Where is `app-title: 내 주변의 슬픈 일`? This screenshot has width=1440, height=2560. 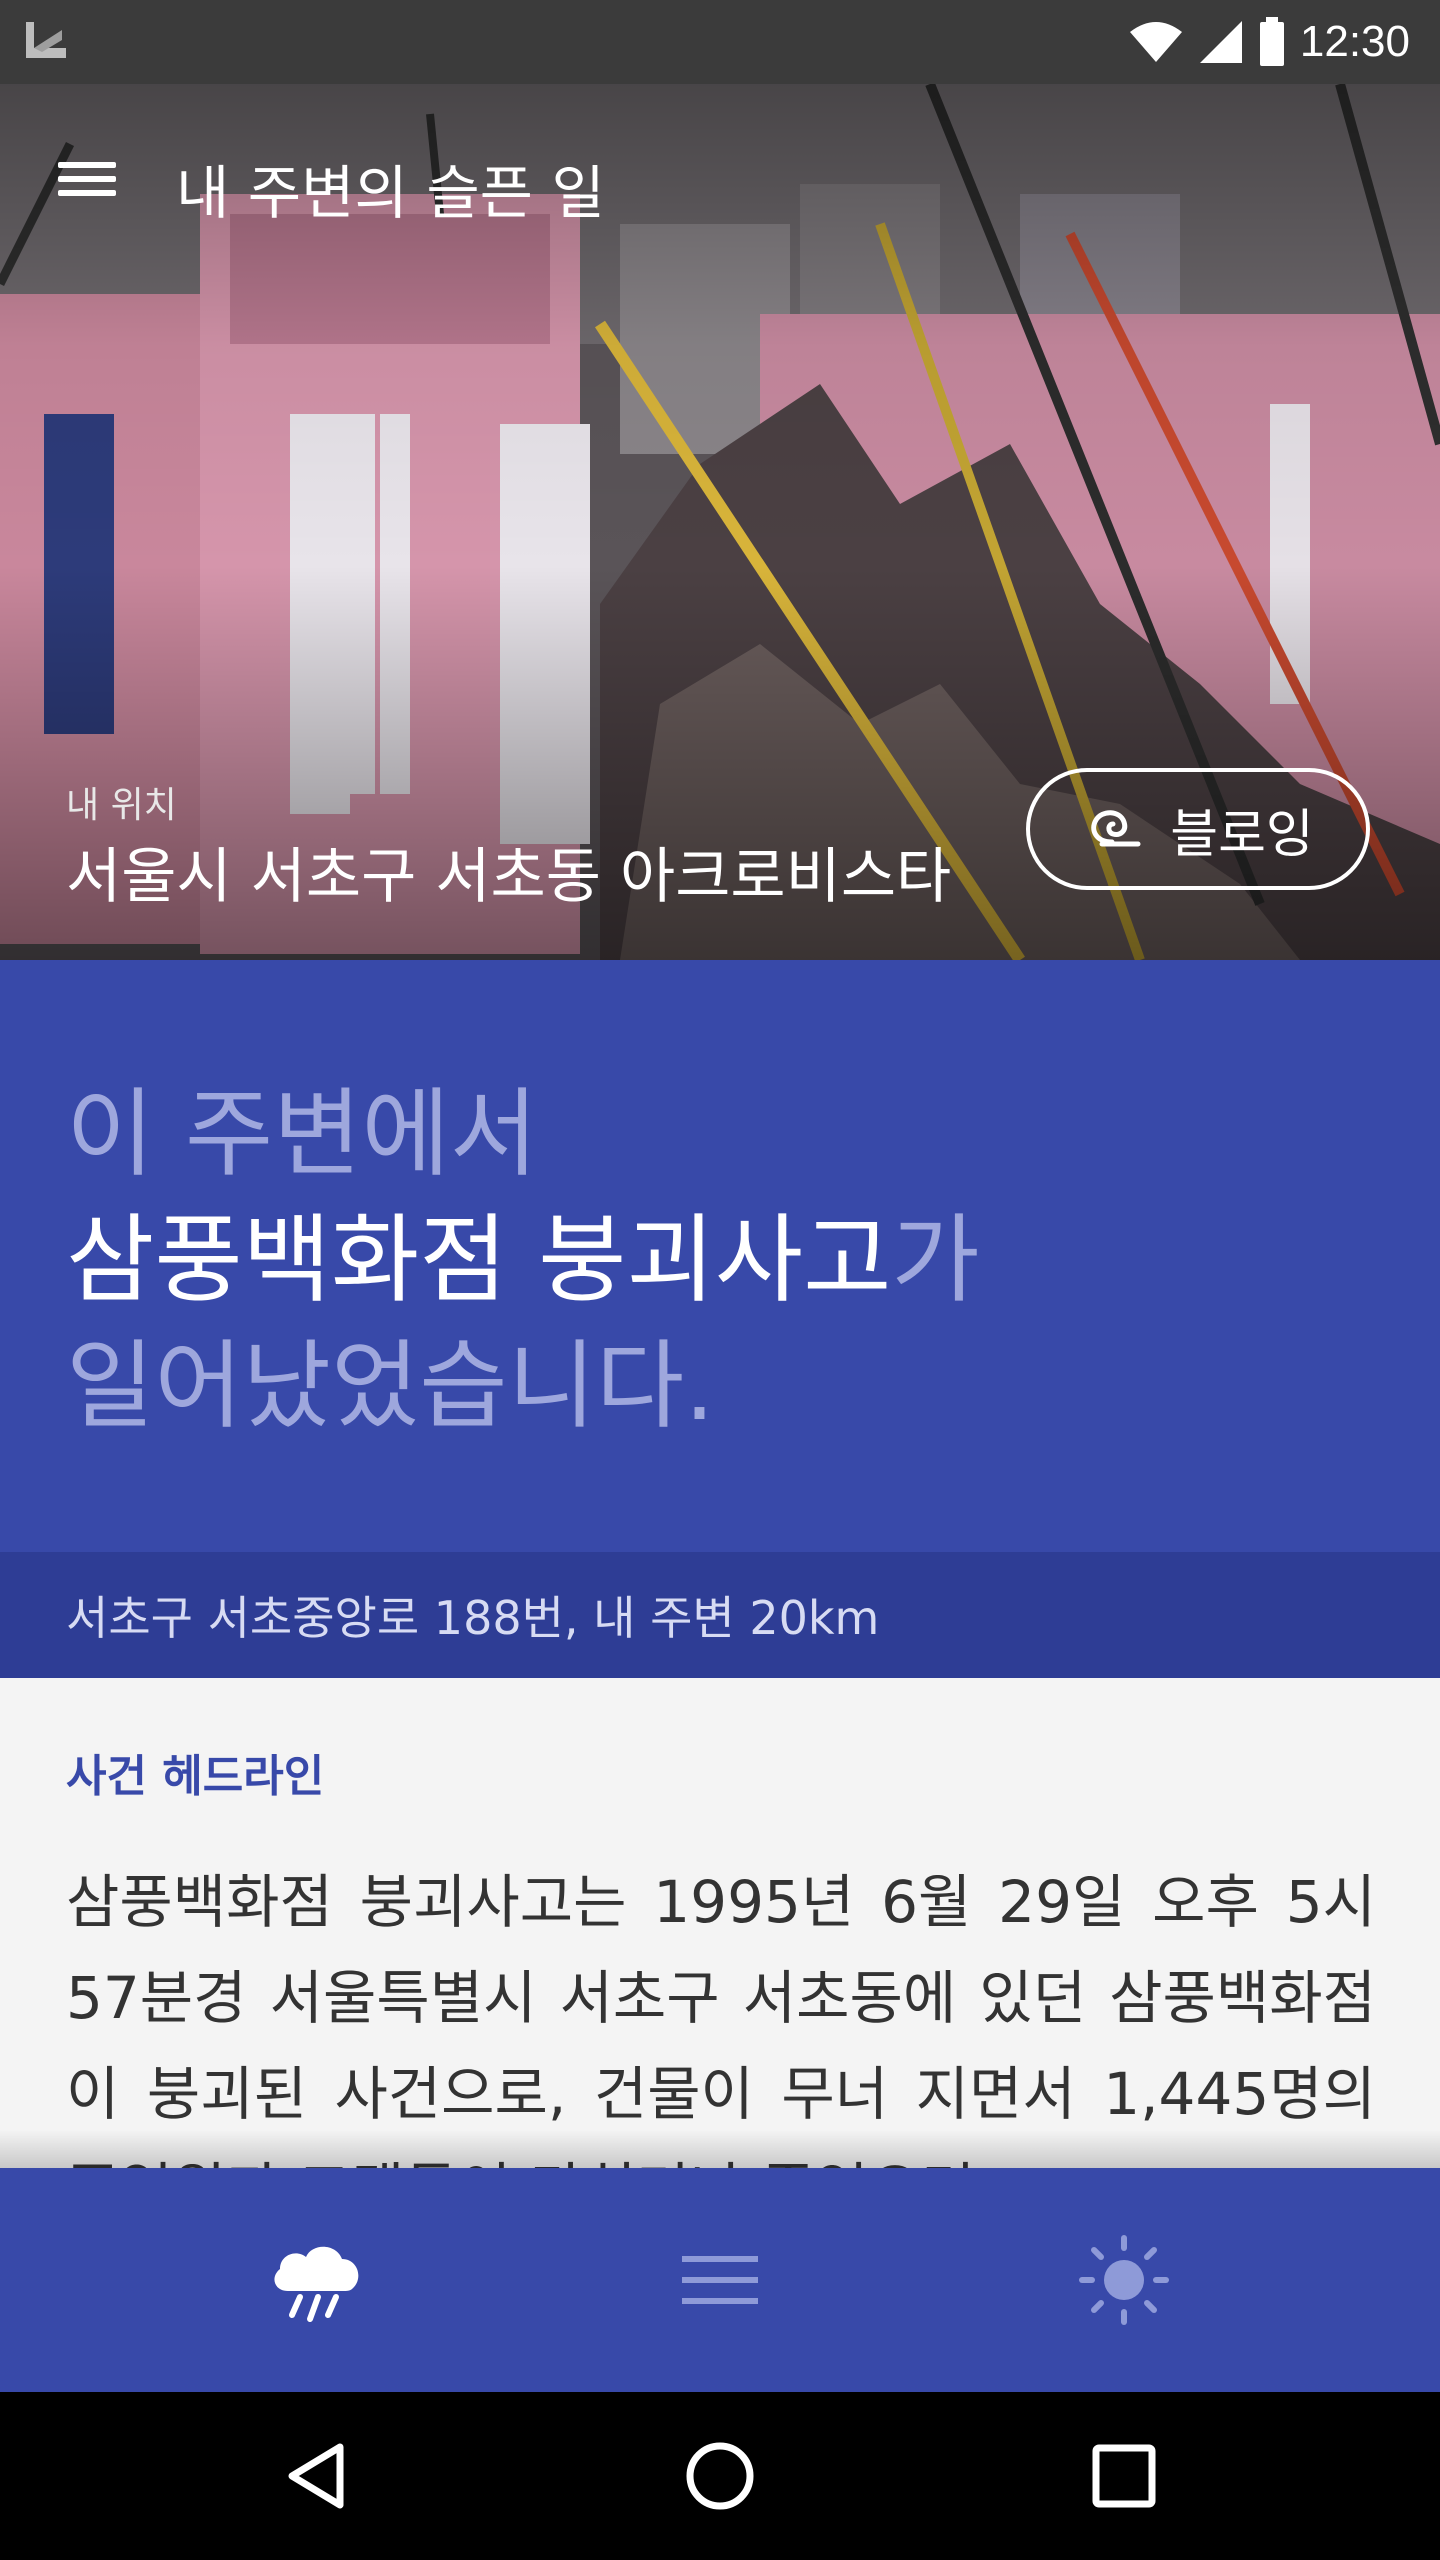 app-title: 내 주변의 슬픈 일 is located at coordinates (390, 193).